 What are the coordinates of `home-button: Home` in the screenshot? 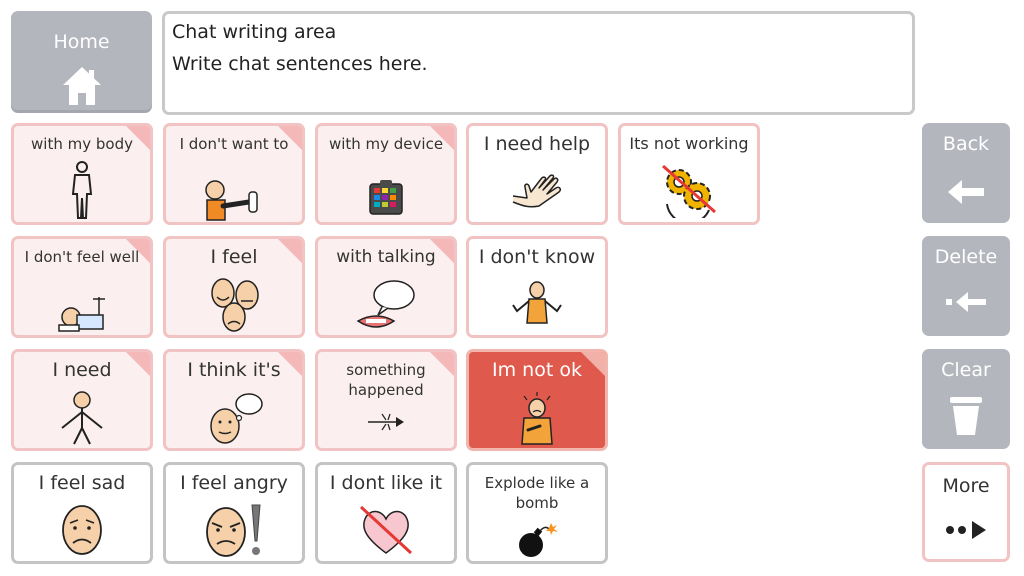 It's located at (81, 62).